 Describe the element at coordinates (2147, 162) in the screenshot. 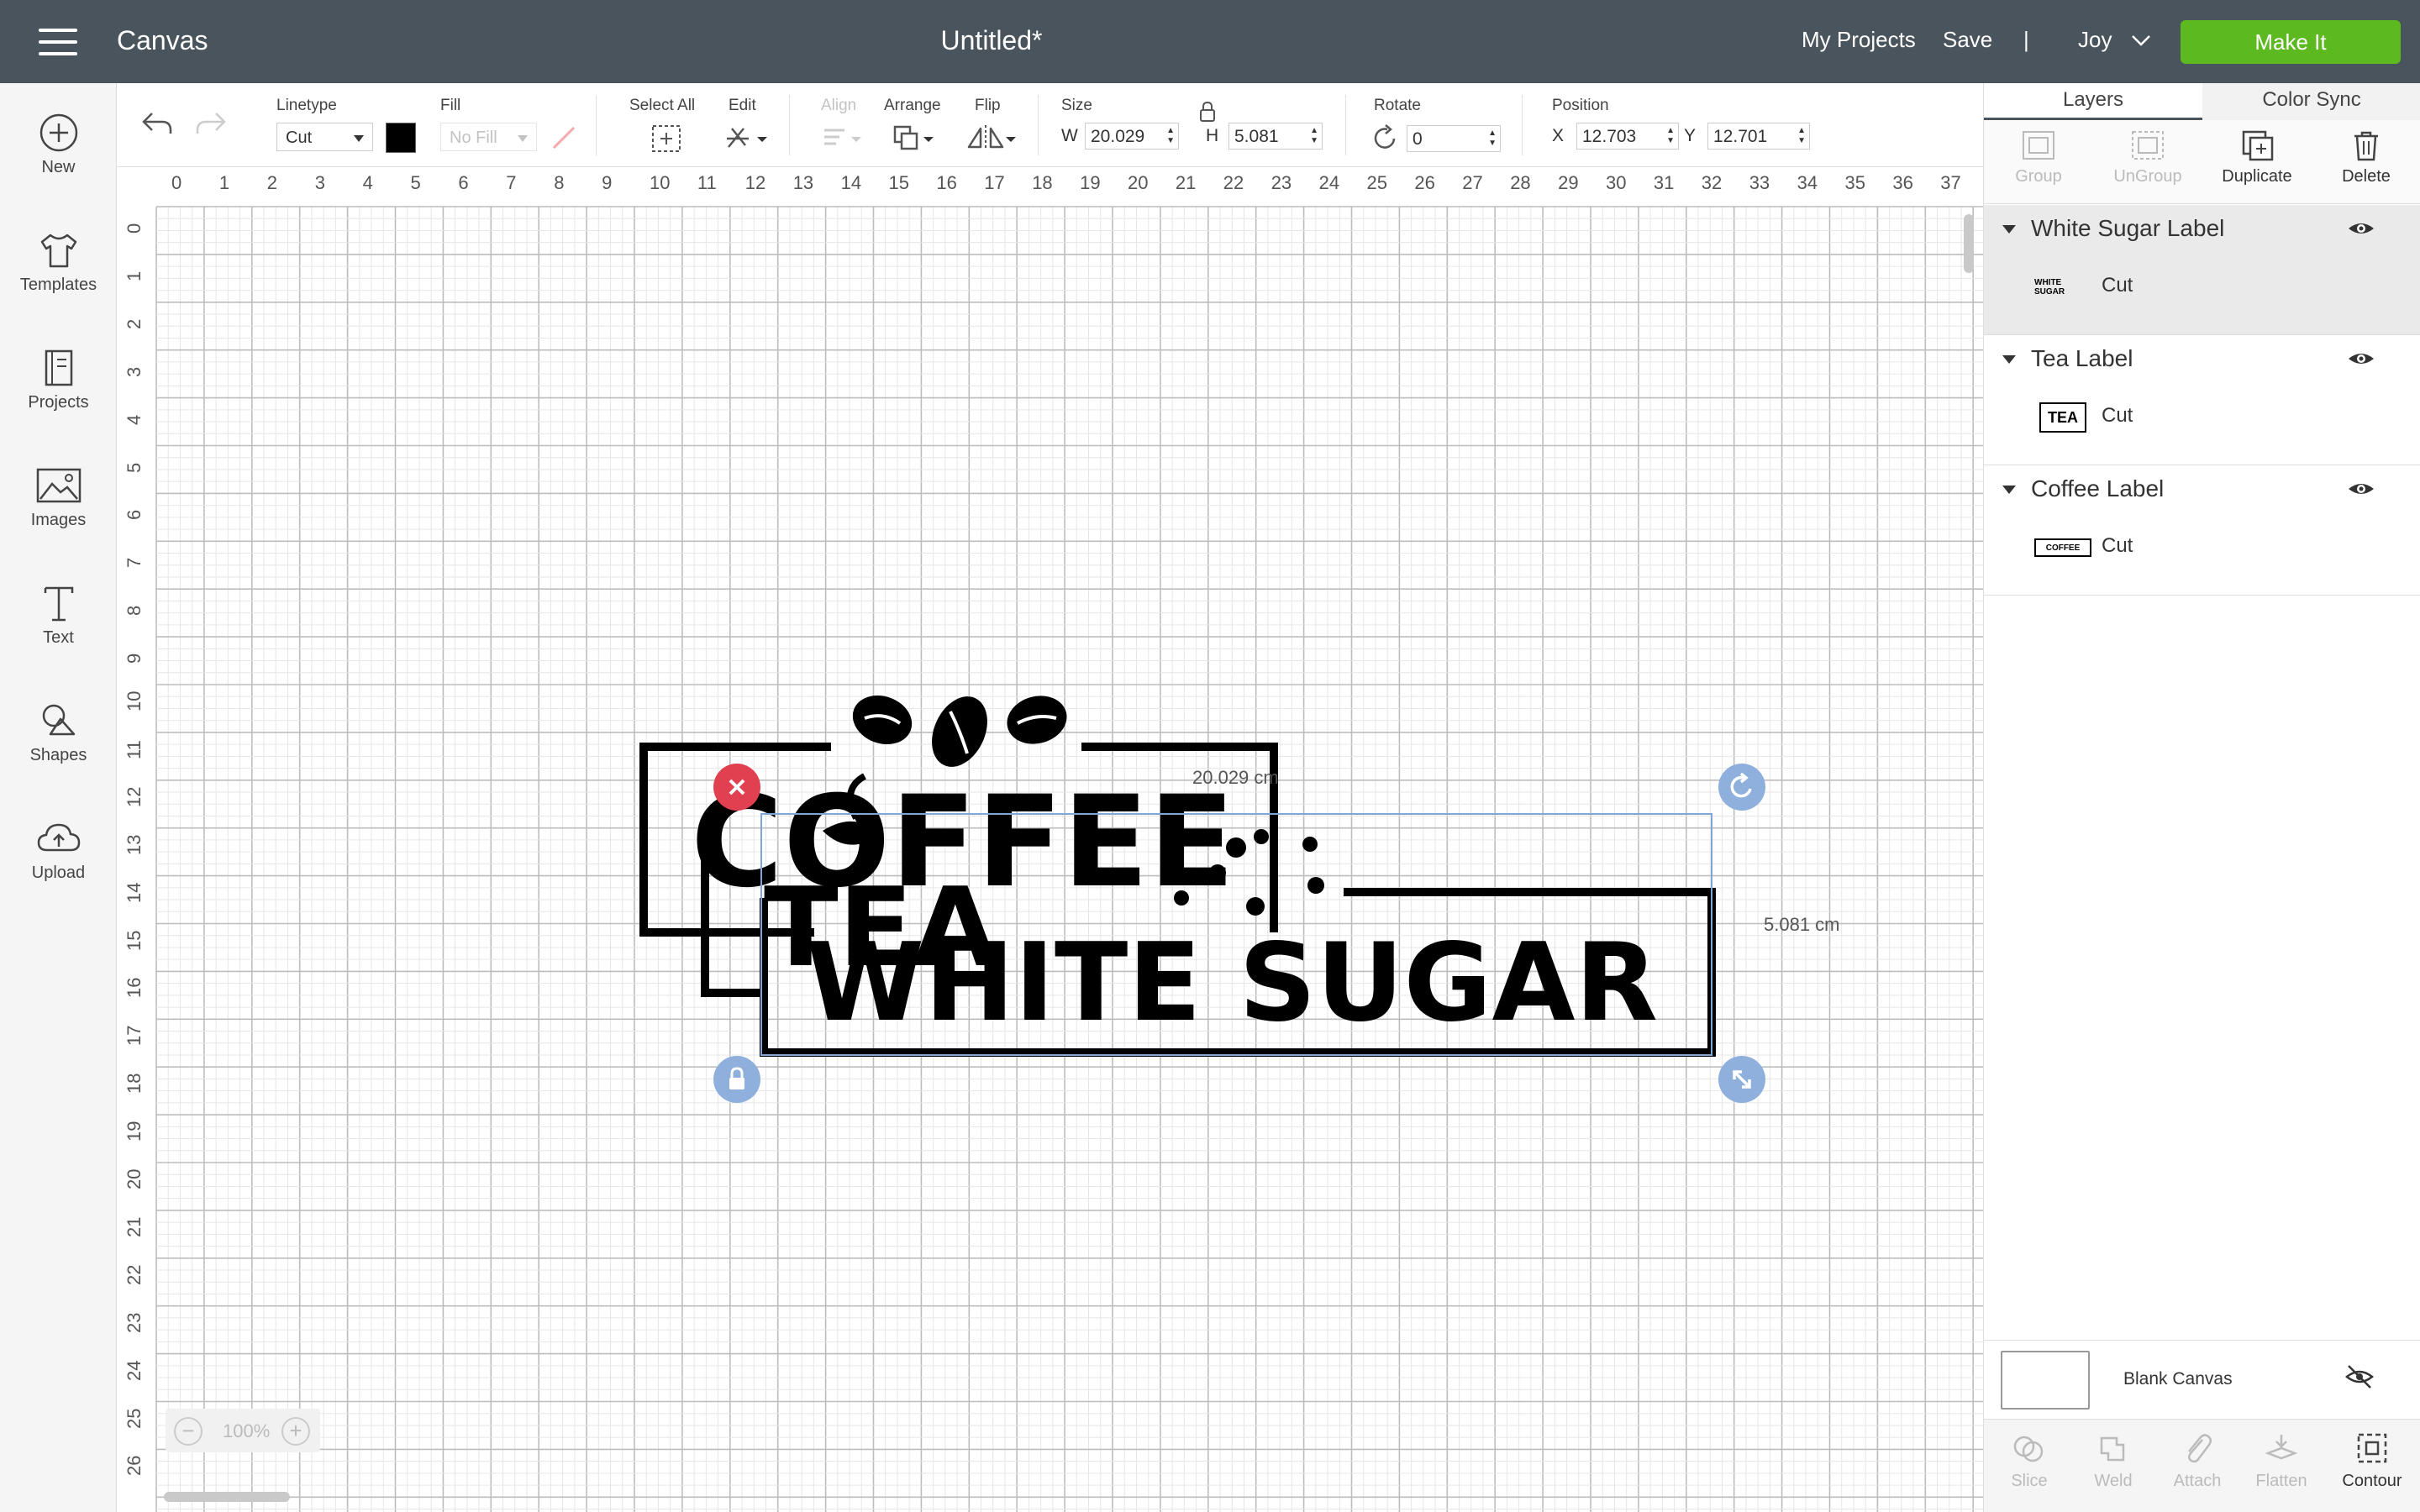

I see `ungroup-button: UnGroup` at that location.